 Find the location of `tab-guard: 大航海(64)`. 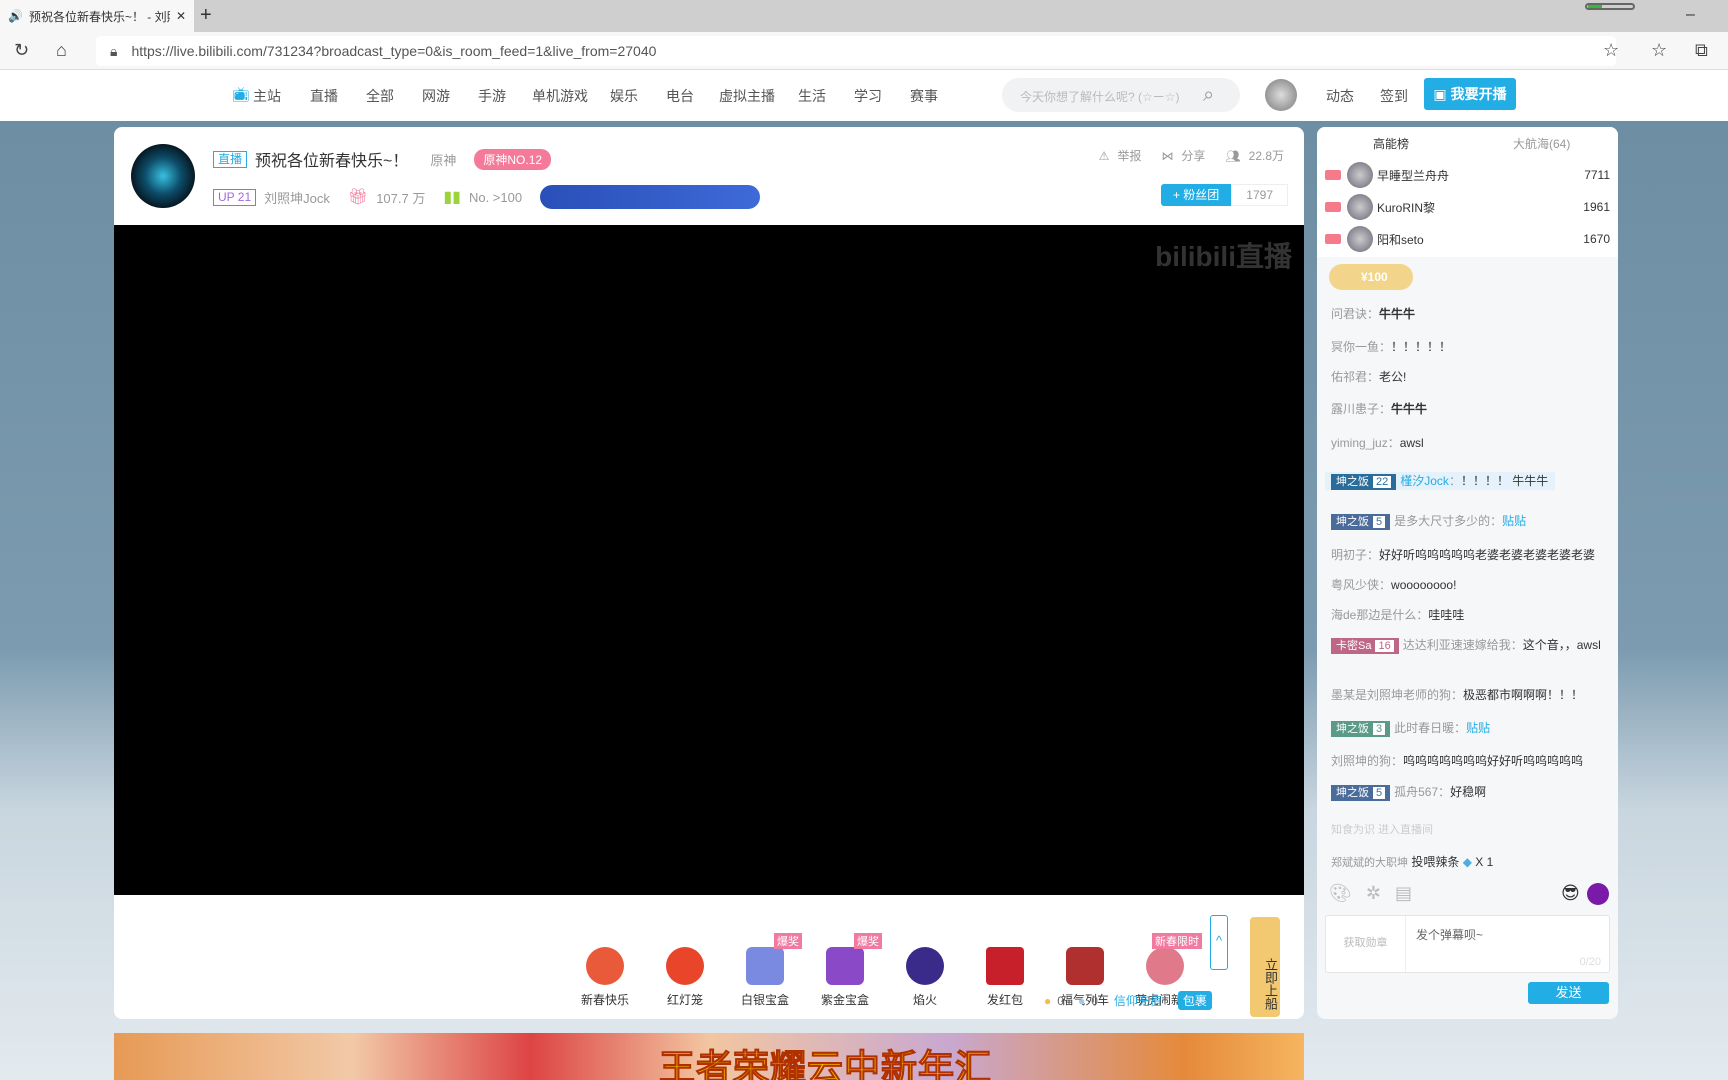

tab-guard: 大航海(64) is located at coordinates (1541, 143).